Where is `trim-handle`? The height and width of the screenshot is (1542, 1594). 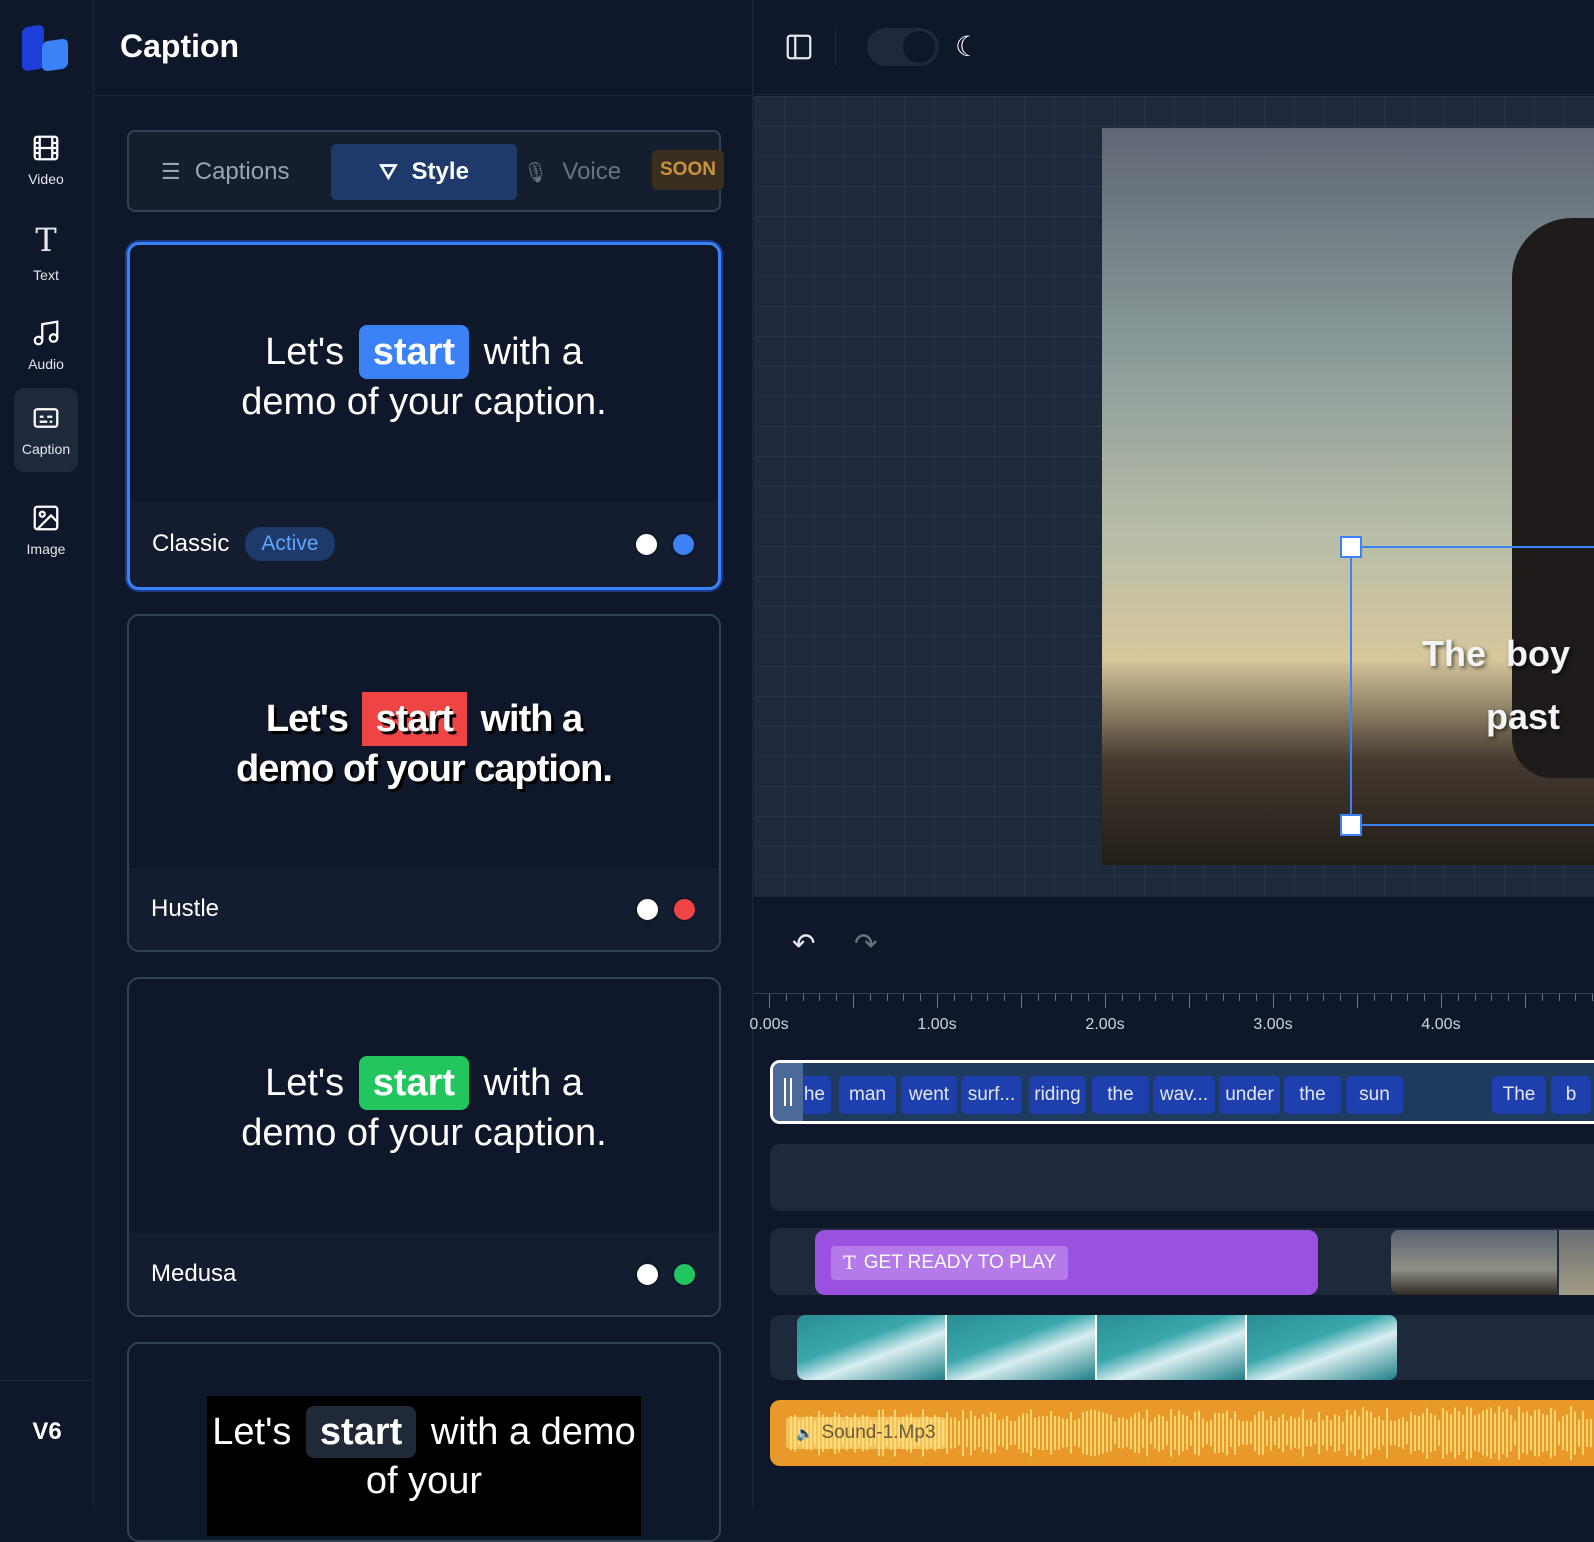 trim-handle is located at coordinates (788, 1092).